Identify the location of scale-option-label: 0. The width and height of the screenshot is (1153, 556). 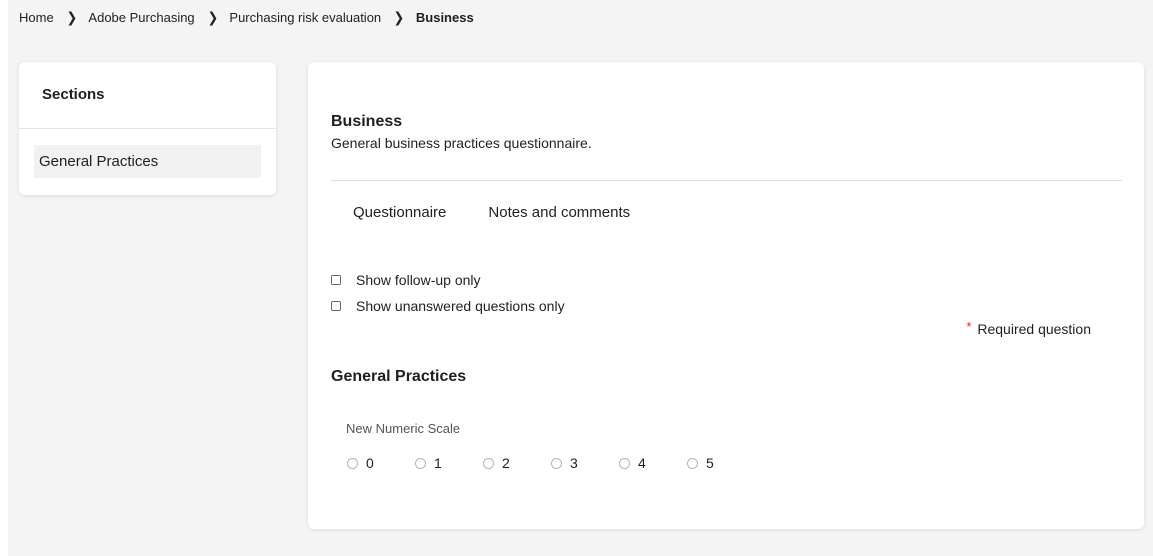
(370, 463).